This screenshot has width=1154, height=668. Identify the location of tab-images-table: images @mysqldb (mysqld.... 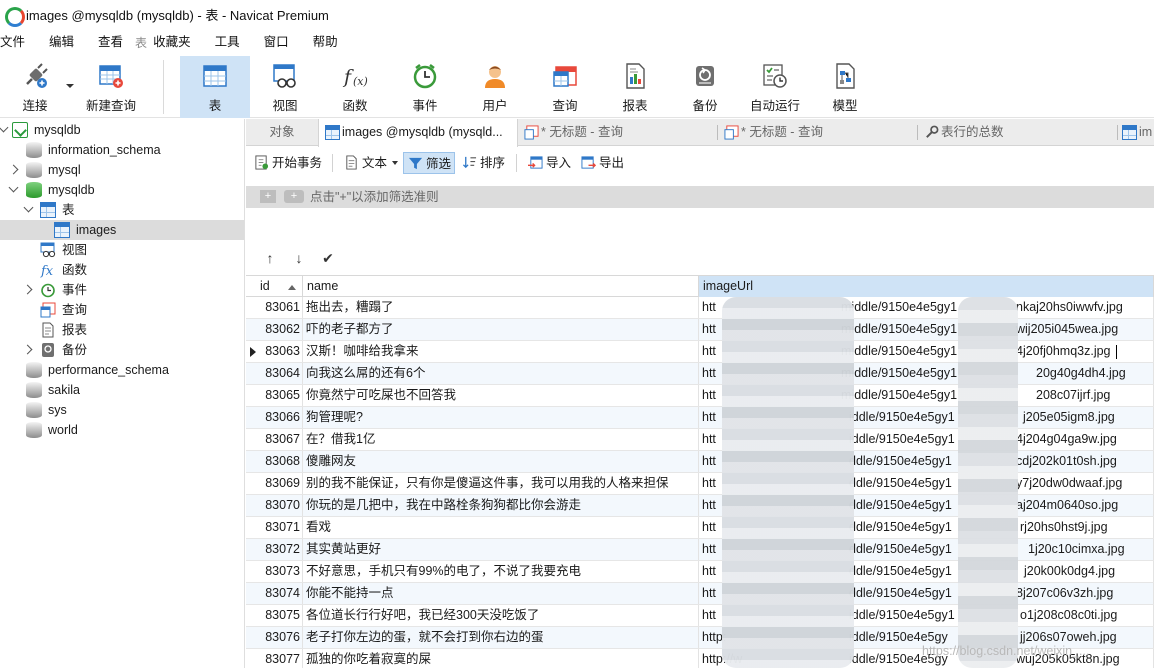
(418, 133).